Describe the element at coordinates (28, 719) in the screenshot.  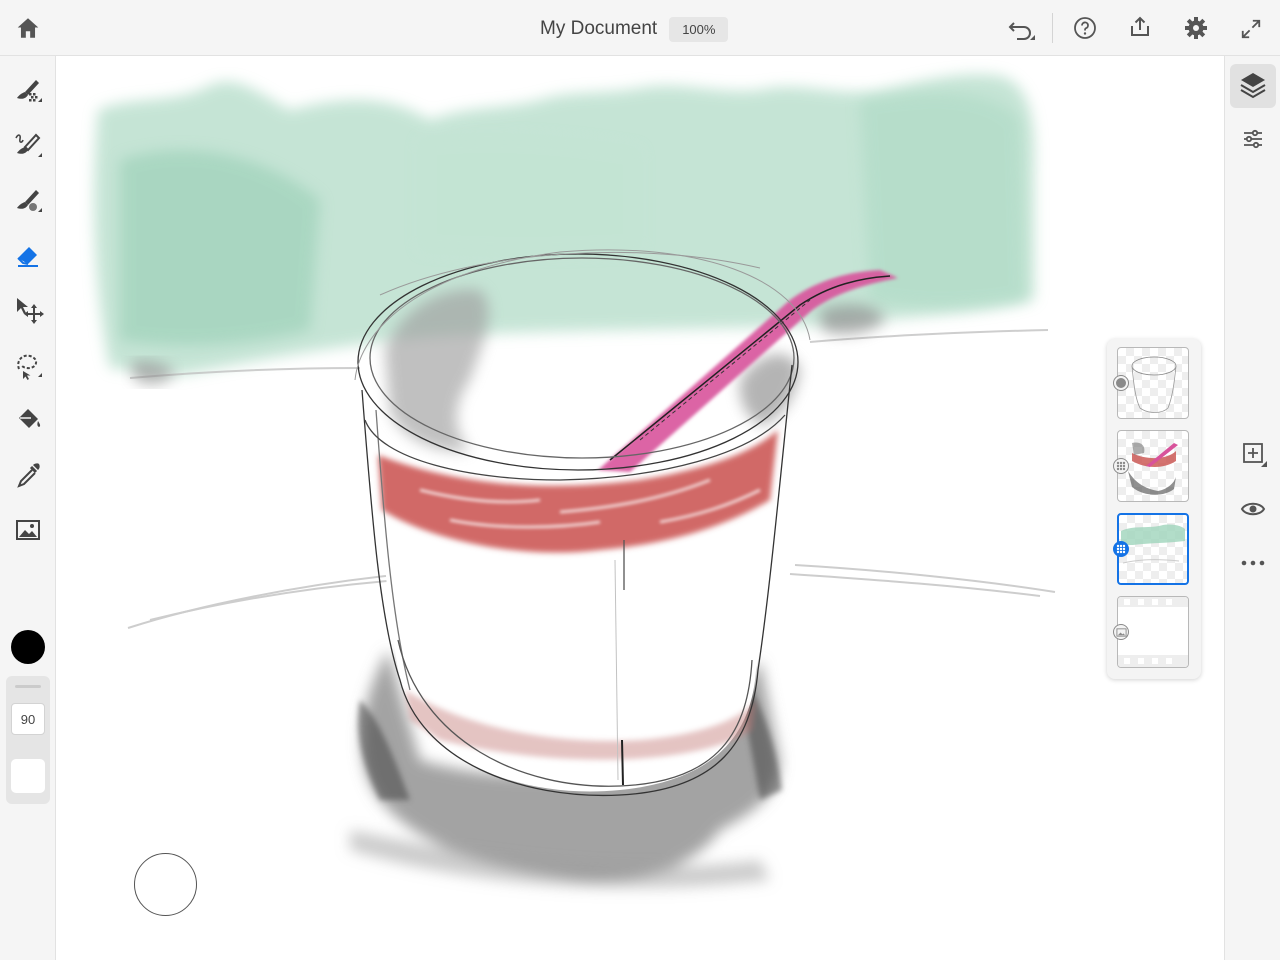
I see `brush-size-value: 90` at that location.